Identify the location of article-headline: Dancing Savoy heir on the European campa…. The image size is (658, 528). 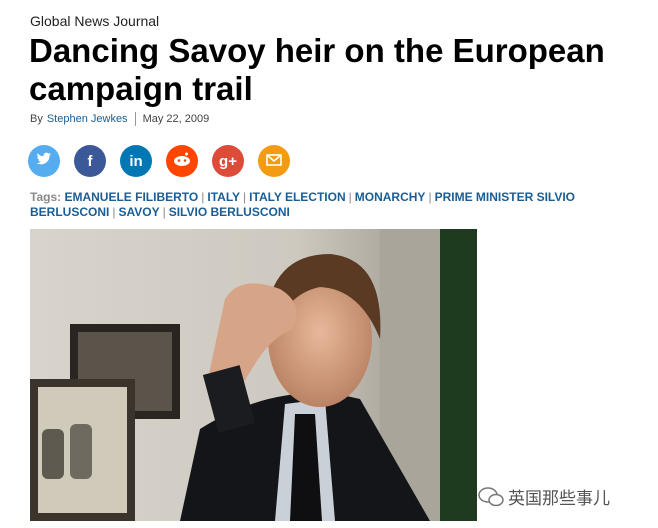
(317, 69).